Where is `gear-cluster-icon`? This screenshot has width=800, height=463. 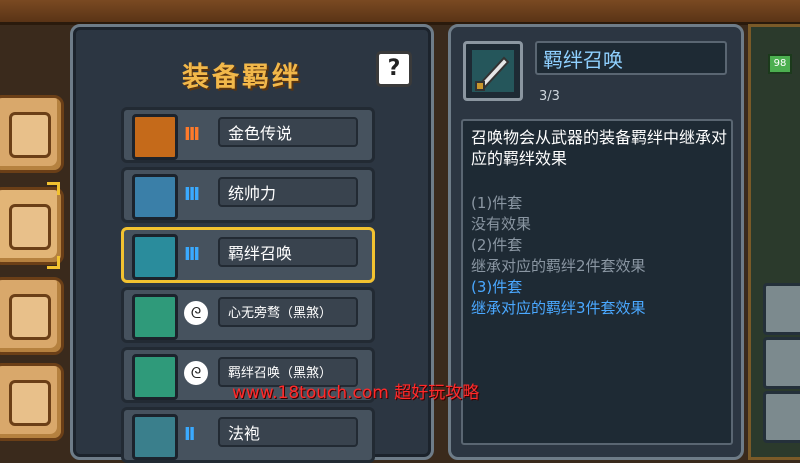 gear-cluster-icon is located at coordinates (30, 317).